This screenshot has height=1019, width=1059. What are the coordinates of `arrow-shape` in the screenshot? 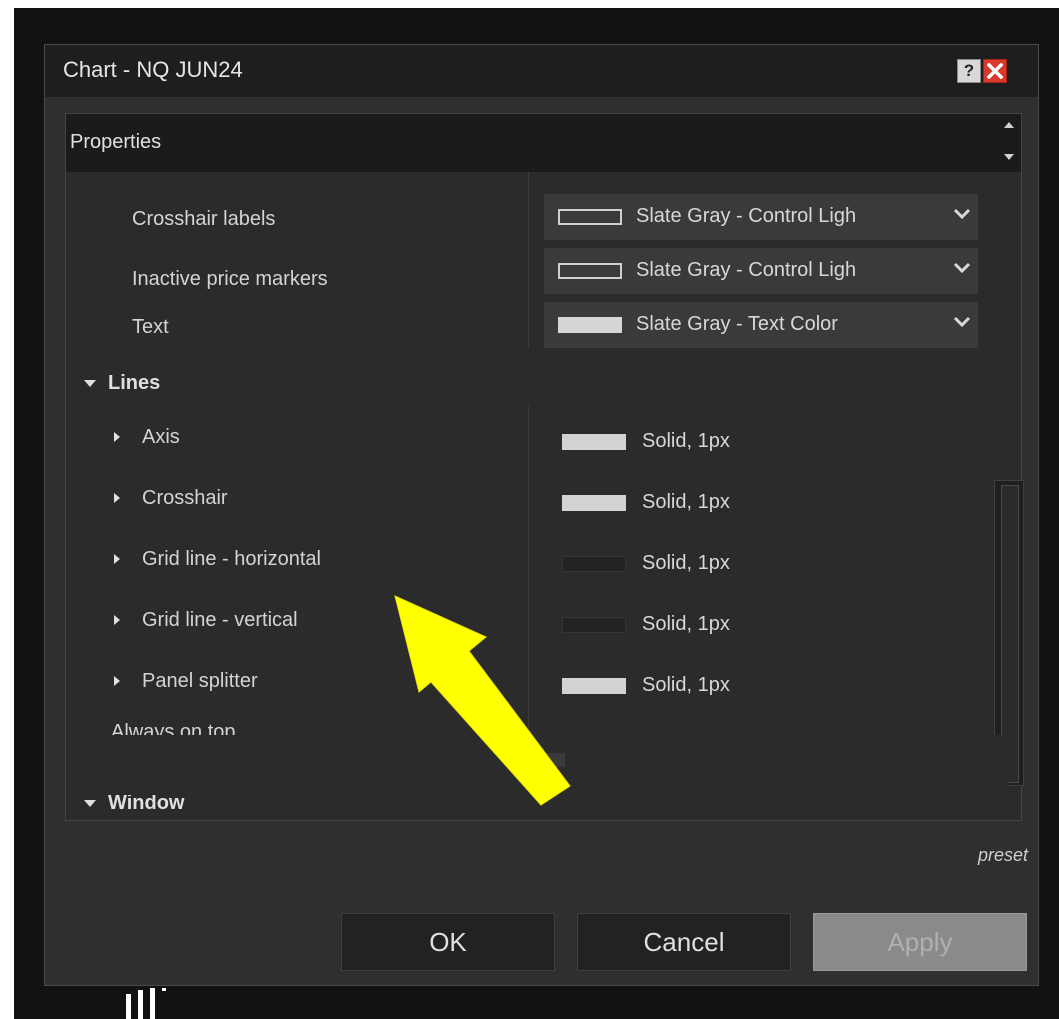 It's located at (482, 700).